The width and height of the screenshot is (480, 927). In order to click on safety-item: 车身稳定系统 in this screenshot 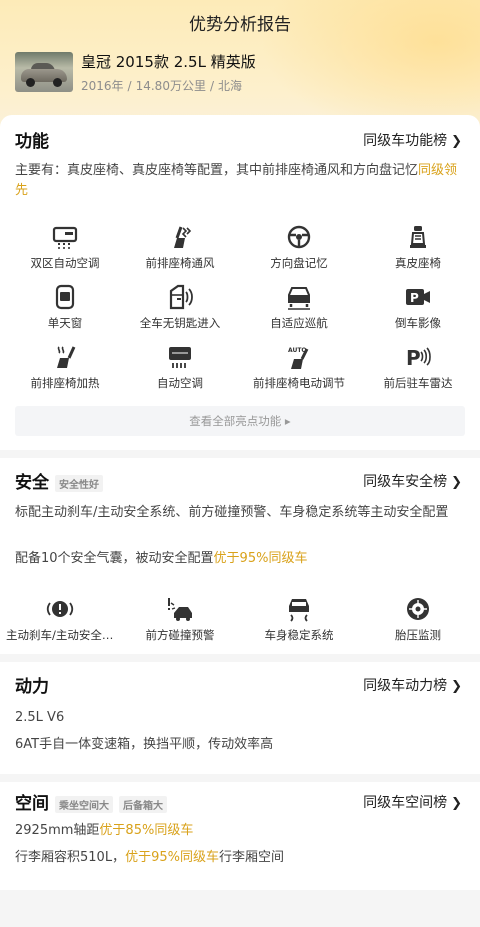, I will do `click(299, 619)`.